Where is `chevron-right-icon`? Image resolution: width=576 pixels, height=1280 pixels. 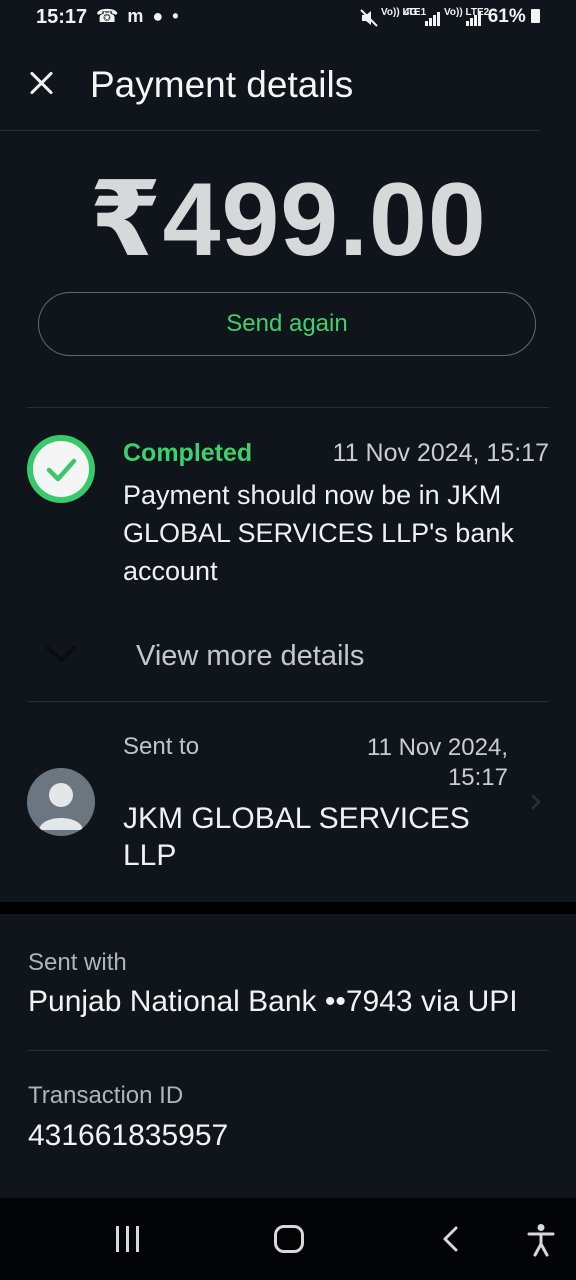
chevron-right-icon is located at coordinates (536, 802).